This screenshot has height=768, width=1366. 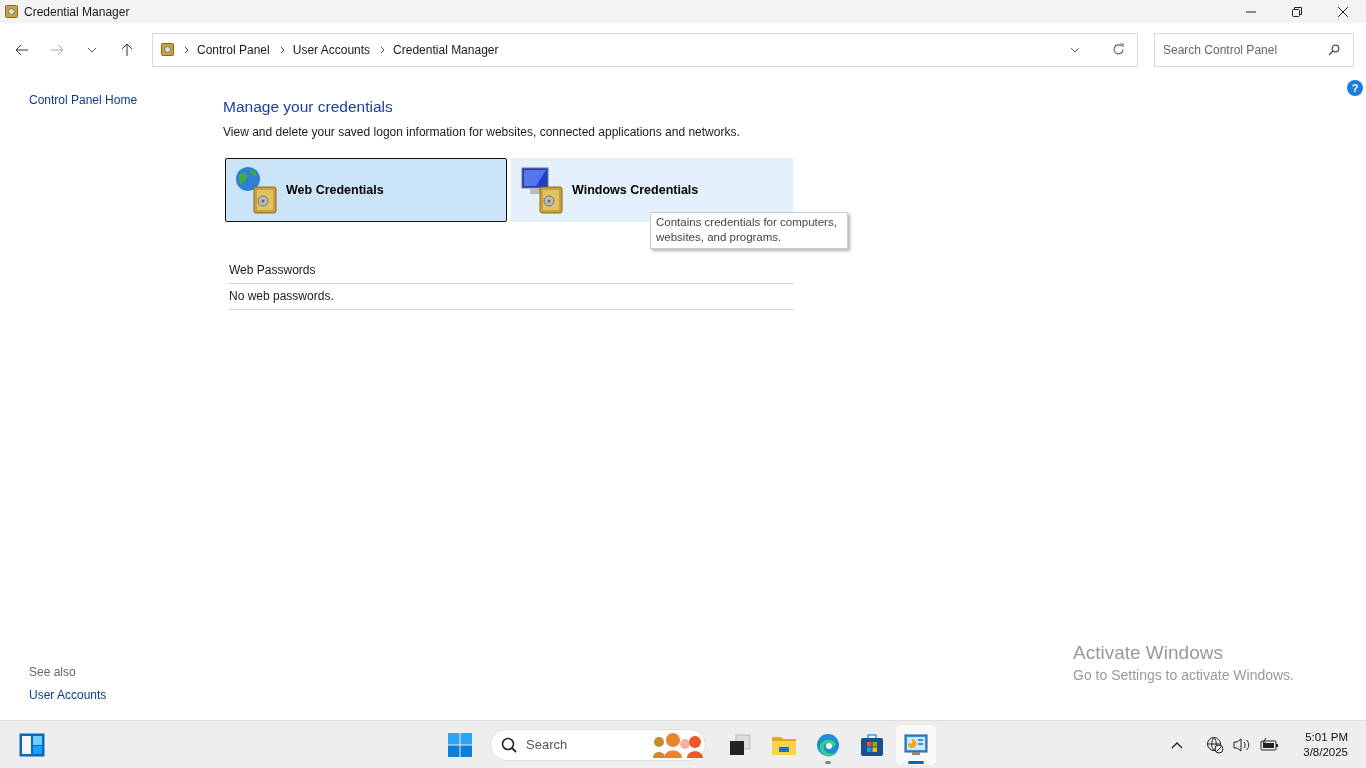 What do you see at coordinates (828, 744) in the screenshot?
I see `browser-icon` at bounding box center [828, 744].